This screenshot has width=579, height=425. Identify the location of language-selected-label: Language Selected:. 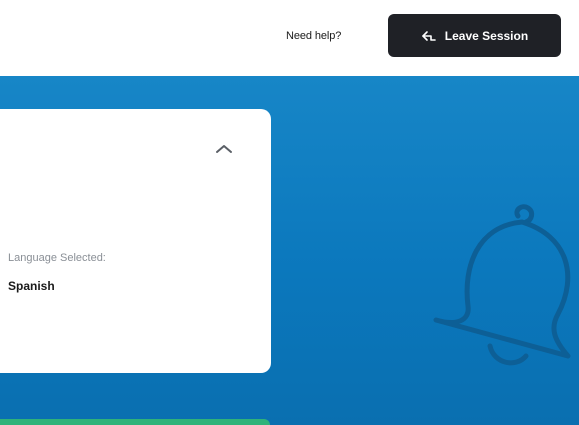
(57, 258).